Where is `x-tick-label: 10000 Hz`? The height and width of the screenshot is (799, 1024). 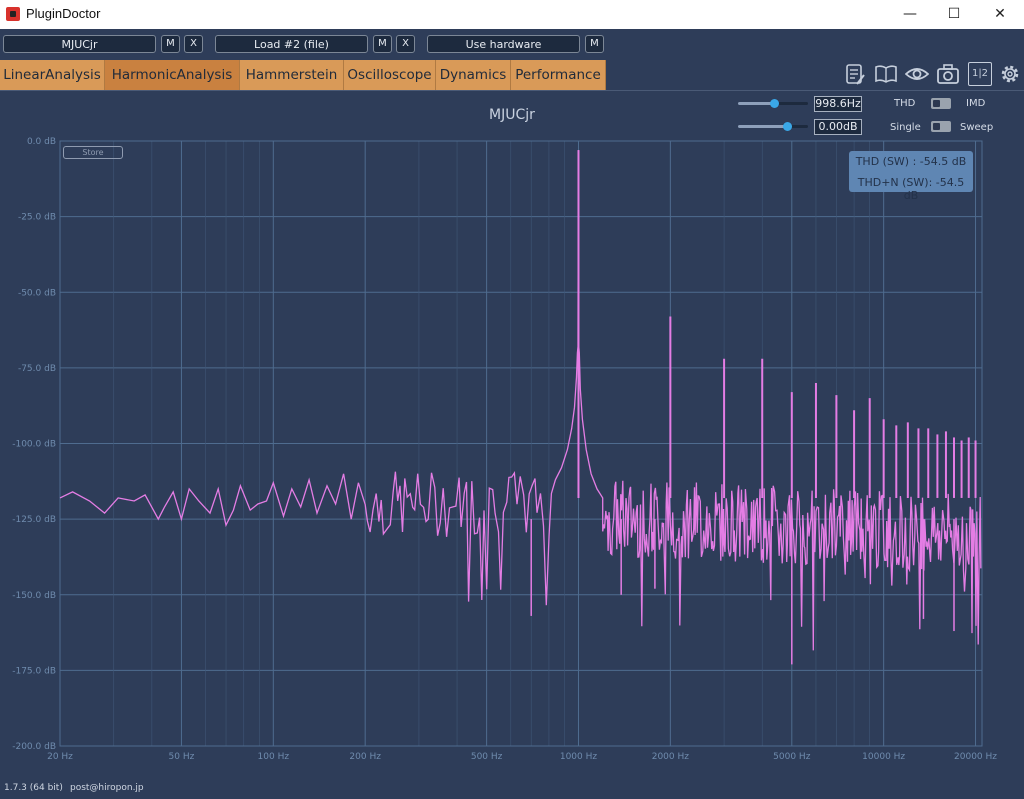 x-tick-label: 10000 Hz is located at coordinates (883, 757).